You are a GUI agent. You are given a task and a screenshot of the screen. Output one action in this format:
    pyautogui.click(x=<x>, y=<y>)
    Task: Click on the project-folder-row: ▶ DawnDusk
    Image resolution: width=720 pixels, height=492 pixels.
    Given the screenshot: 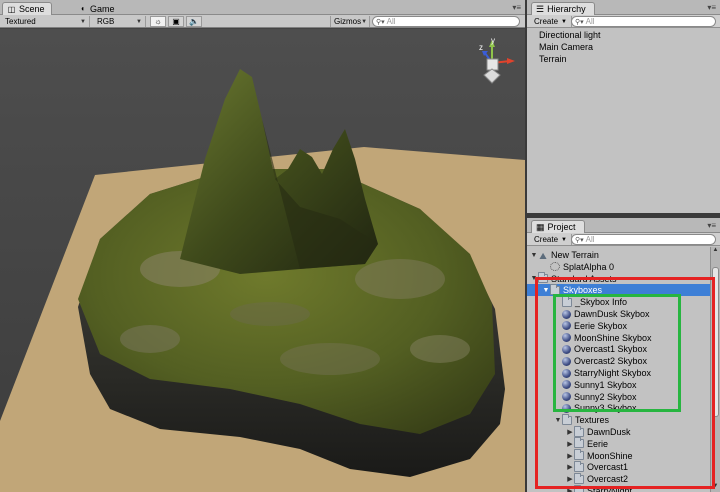 What is the action you would take?
    pyautogui.click(x=618, y=431)
    